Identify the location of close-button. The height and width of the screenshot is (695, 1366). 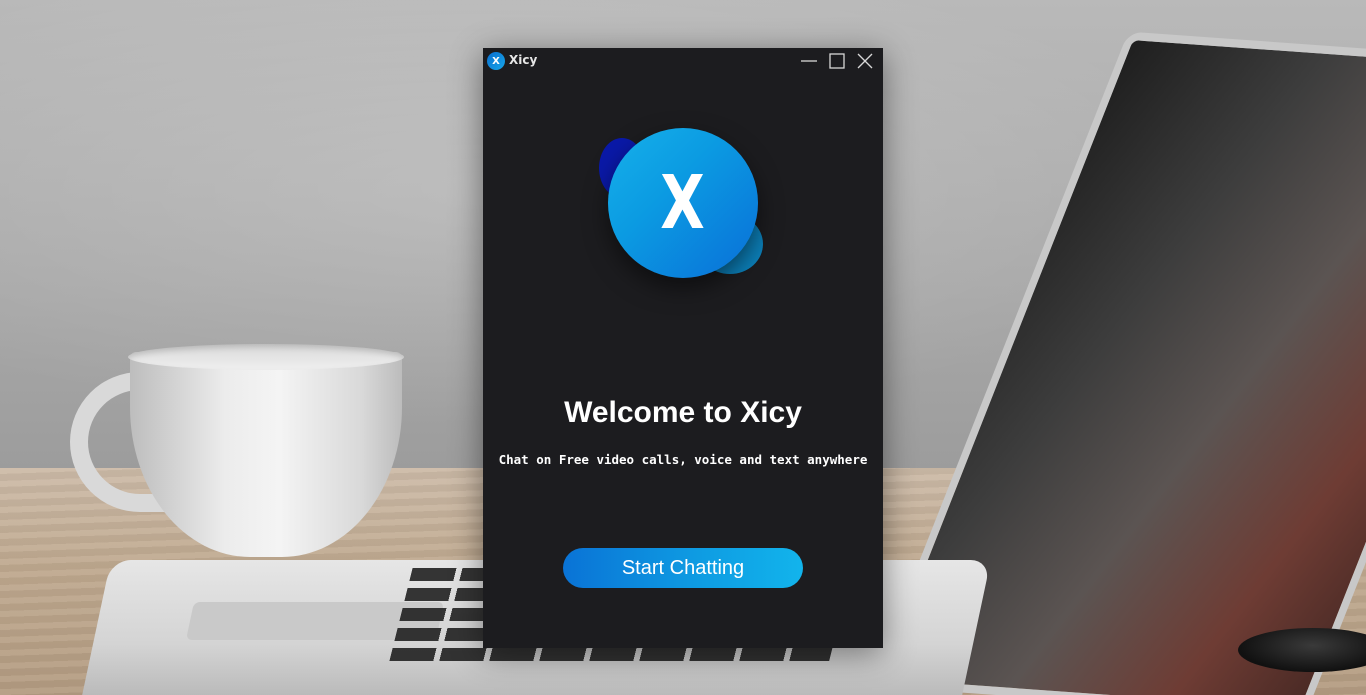
(865, 61).